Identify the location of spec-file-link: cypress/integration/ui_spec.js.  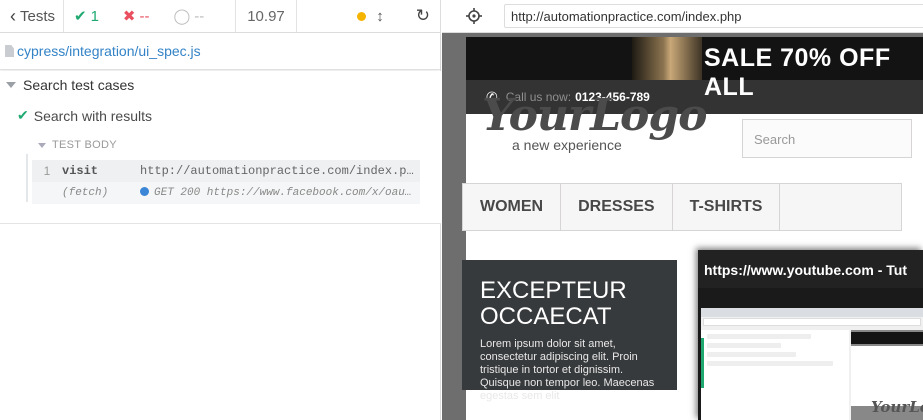
(220, 51).